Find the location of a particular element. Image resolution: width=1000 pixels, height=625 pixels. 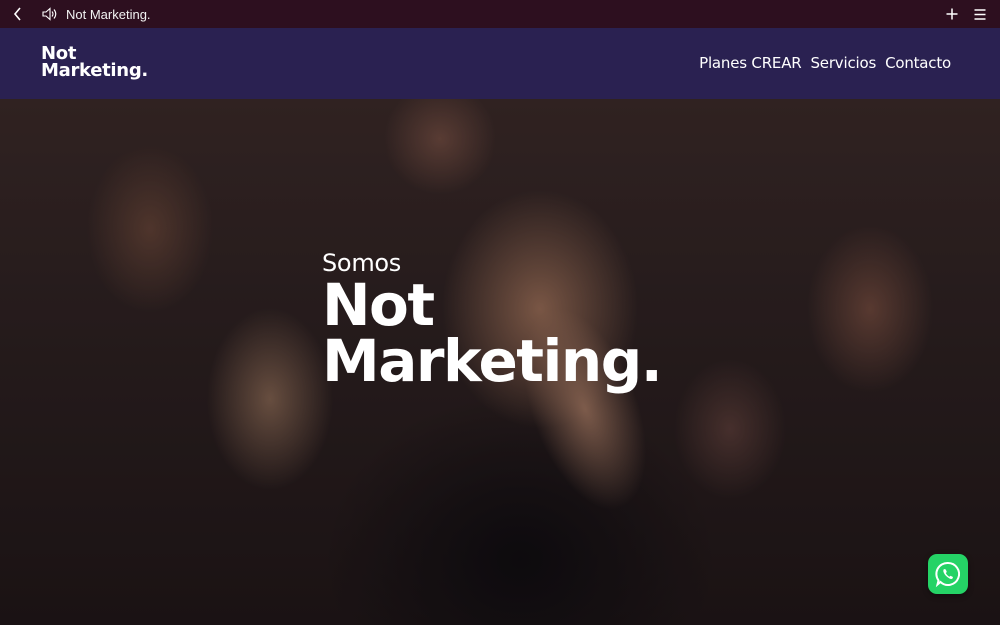

browser-toolbar: Not Marketing. is located at coordinates (500, 14).